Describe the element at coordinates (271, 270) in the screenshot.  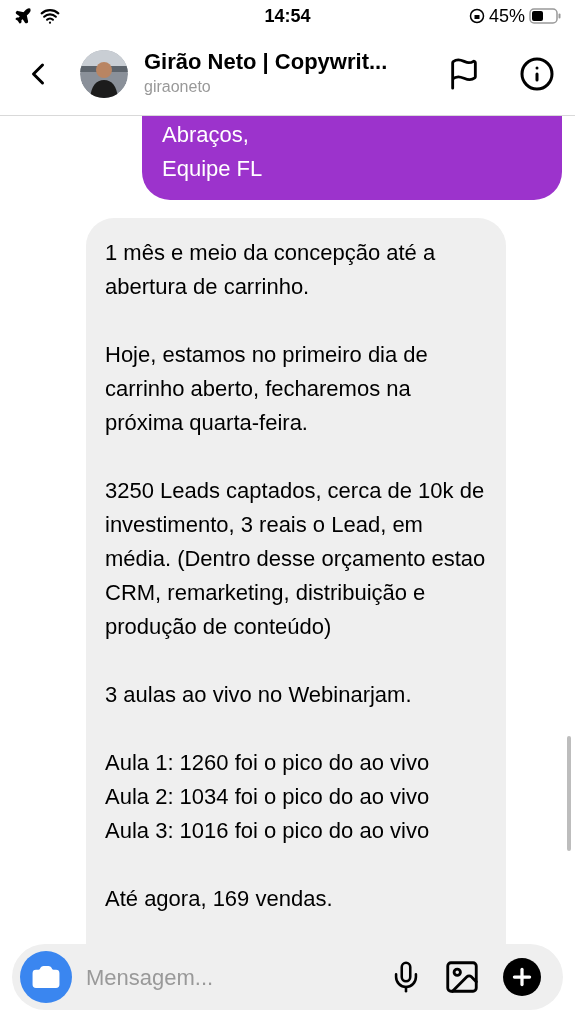
I see `message-text: 1 mês e meio da concepção até a abertura de carrinho.` at that location.